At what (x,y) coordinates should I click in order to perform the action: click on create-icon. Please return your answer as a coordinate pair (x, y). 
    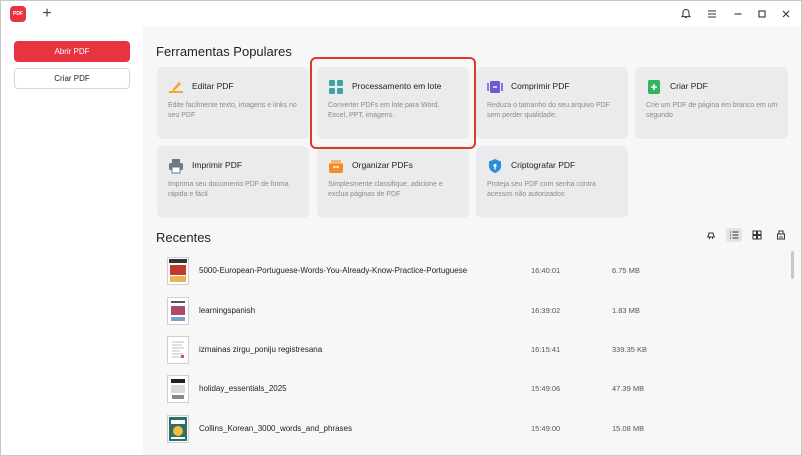
    Looking at the image, I should click on (654, 87).